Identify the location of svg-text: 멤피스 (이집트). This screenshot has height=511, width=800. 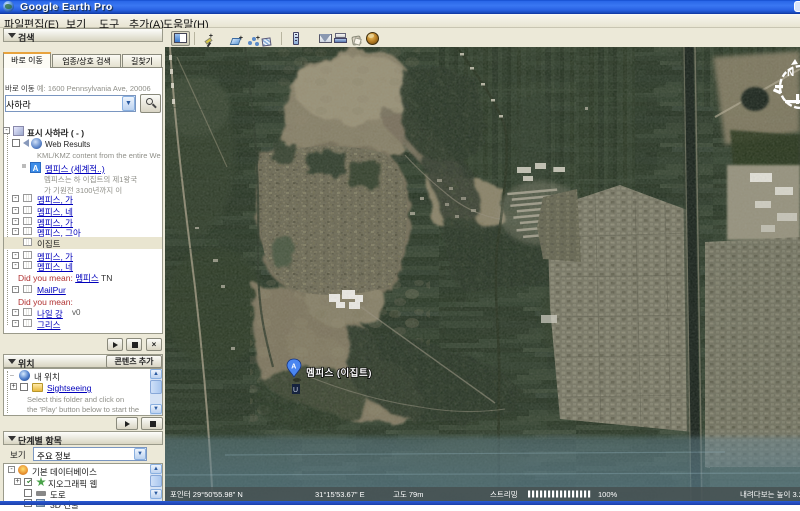
(339, 373).